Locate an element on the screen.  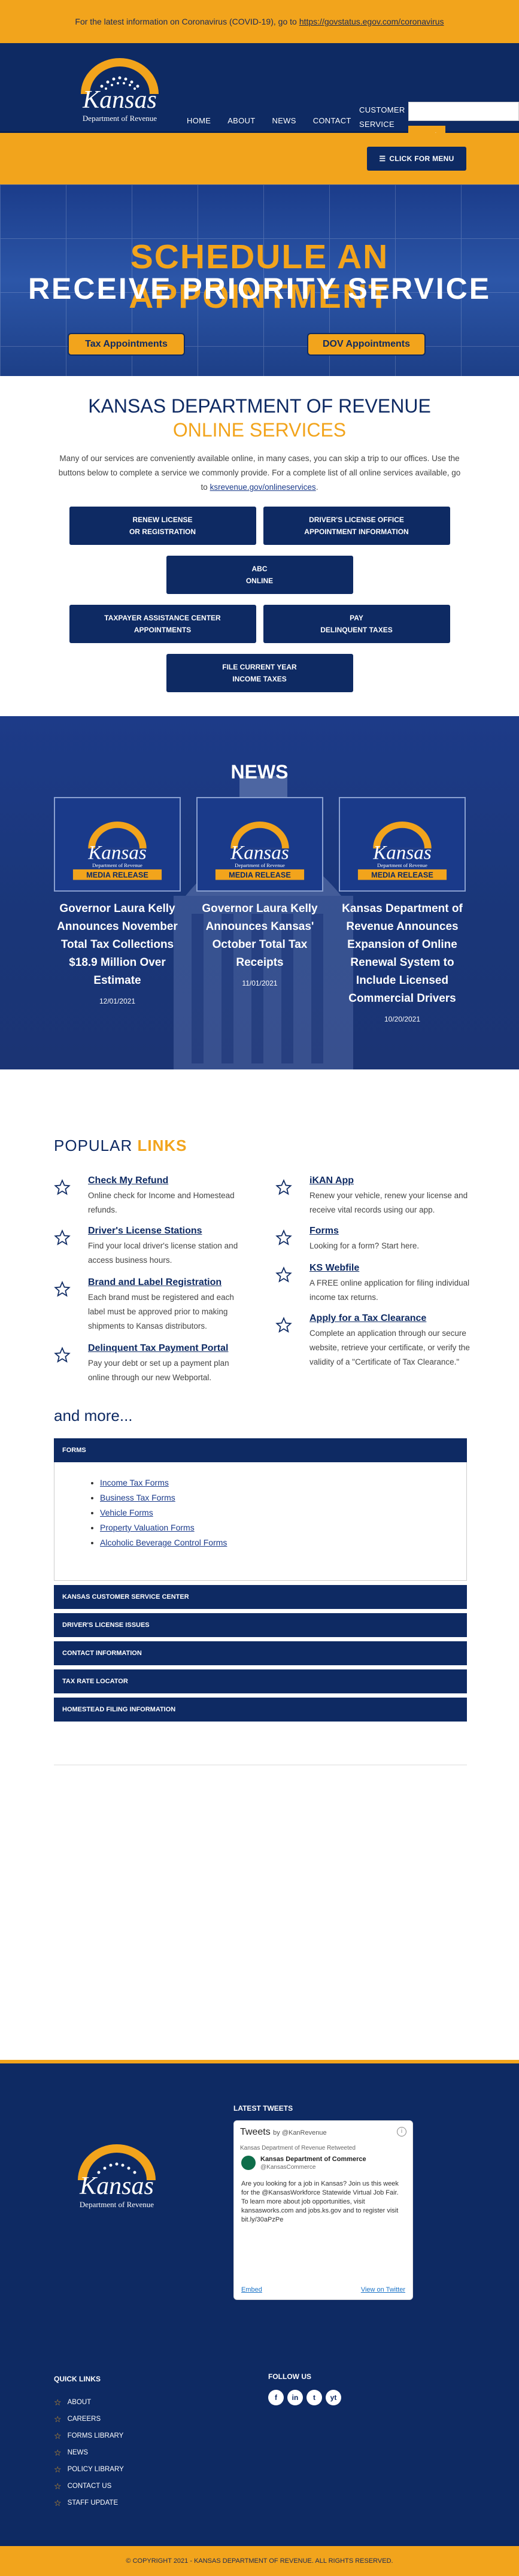
view-on-twitter-link: View on Twitter is located at coordinates (383, 2289).